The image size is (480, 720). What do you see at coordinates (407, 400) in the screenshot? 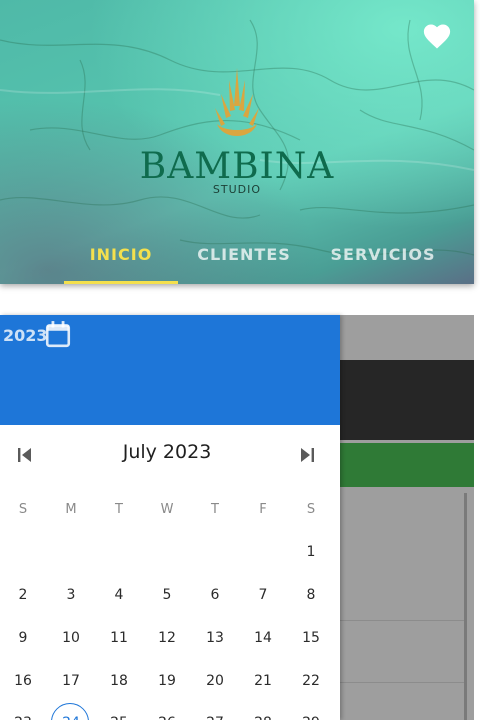
I see `background-dark-panel` at bounding box center [407, 400].